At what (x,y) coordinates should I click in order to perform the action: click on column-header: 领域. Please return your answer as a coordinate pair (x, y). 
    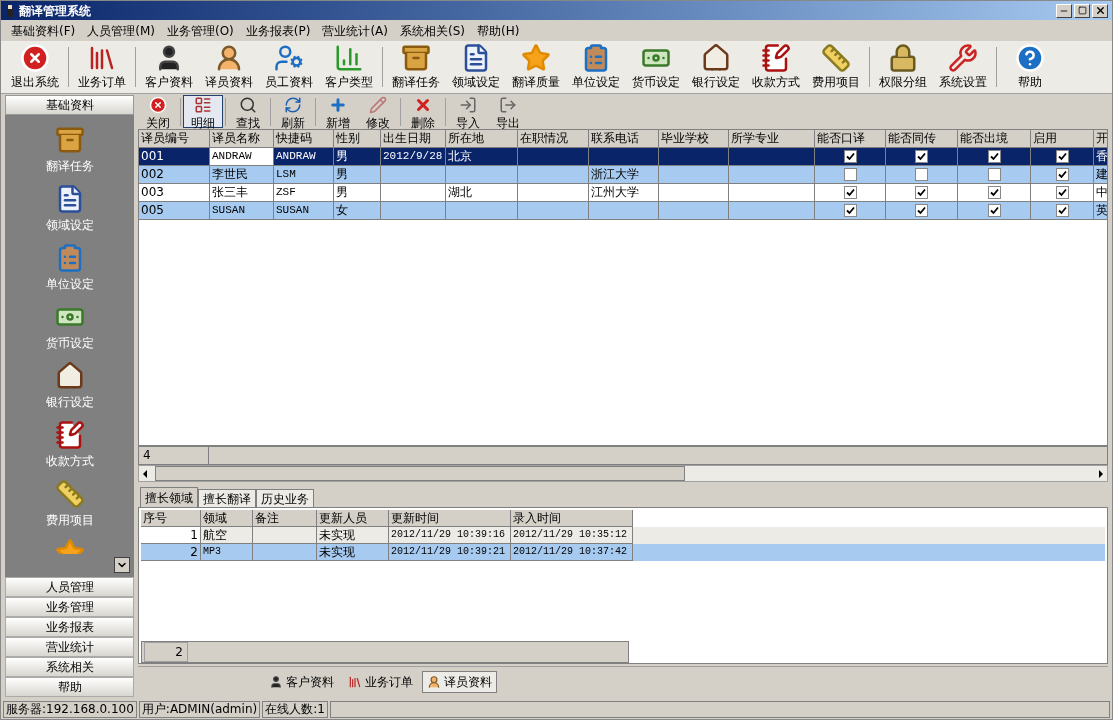
    Looking at the image, I should click on (227, 518).